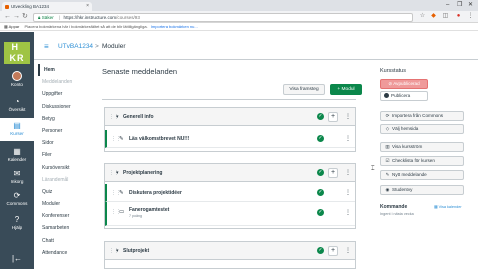 The height and width of the screenshot is (269, 478). Describe the element at coordinates (63, 155) in the screenshot. I see `course-nav-files: Filer` at that location.